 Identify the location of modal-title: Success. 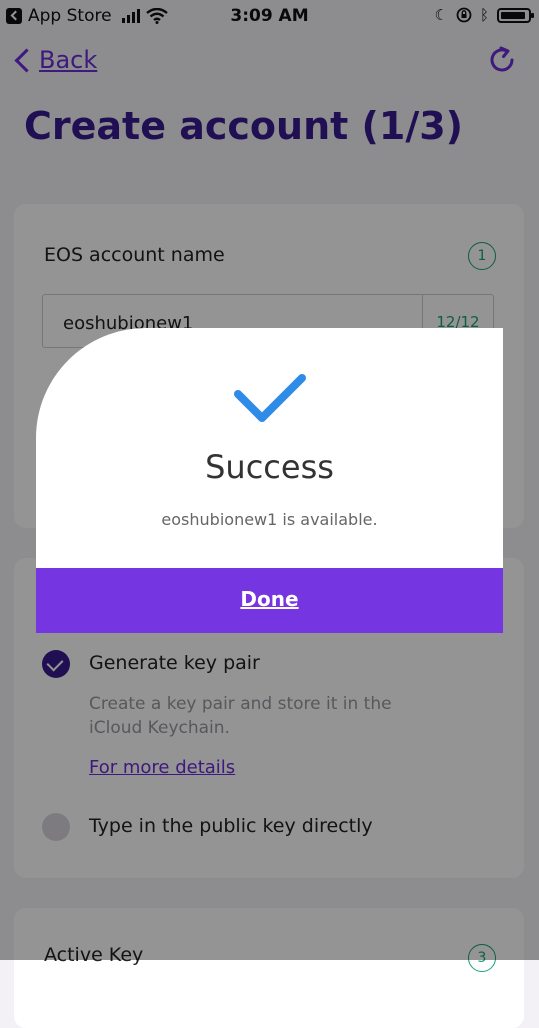
(269, 467).